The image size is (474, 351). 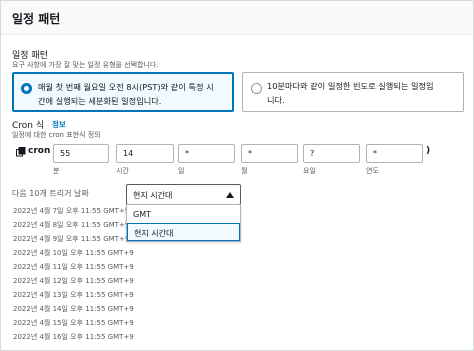 What do you see at coordinates (73, 253) in the screenshot?
I see `trigger-date-4: 2022년 4월 10일 오후 11:55 GMT+9` at bounding box center [73, 253].